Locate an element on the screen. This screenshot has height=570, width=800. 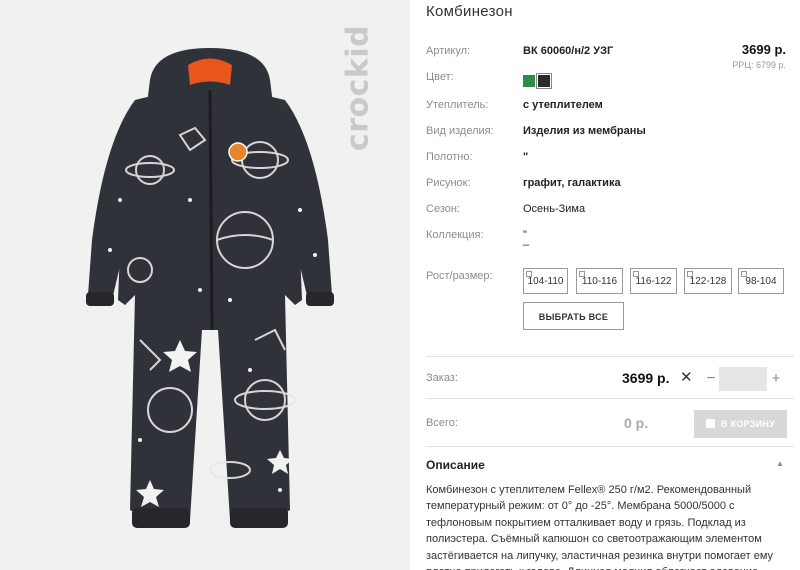
attr-value-season: Осень-Зима is located at coordinates (554, 209).